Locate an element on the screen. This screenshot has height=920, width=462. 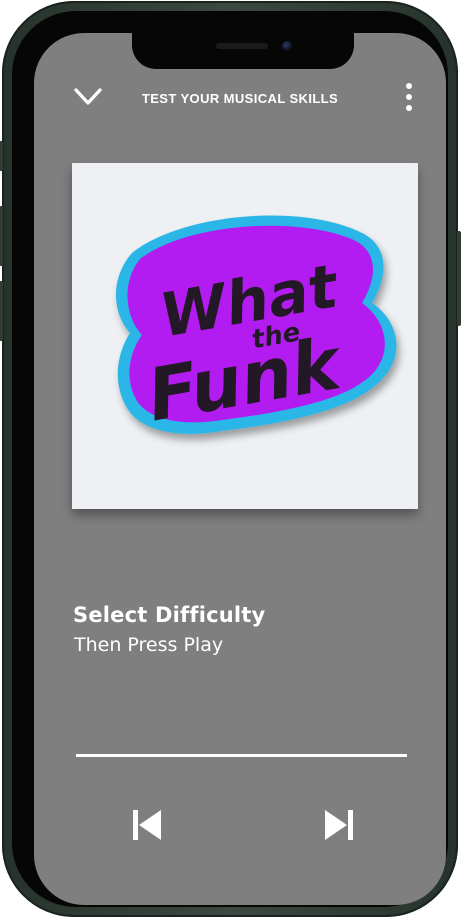
power-button is located at coordinates (459, 278).